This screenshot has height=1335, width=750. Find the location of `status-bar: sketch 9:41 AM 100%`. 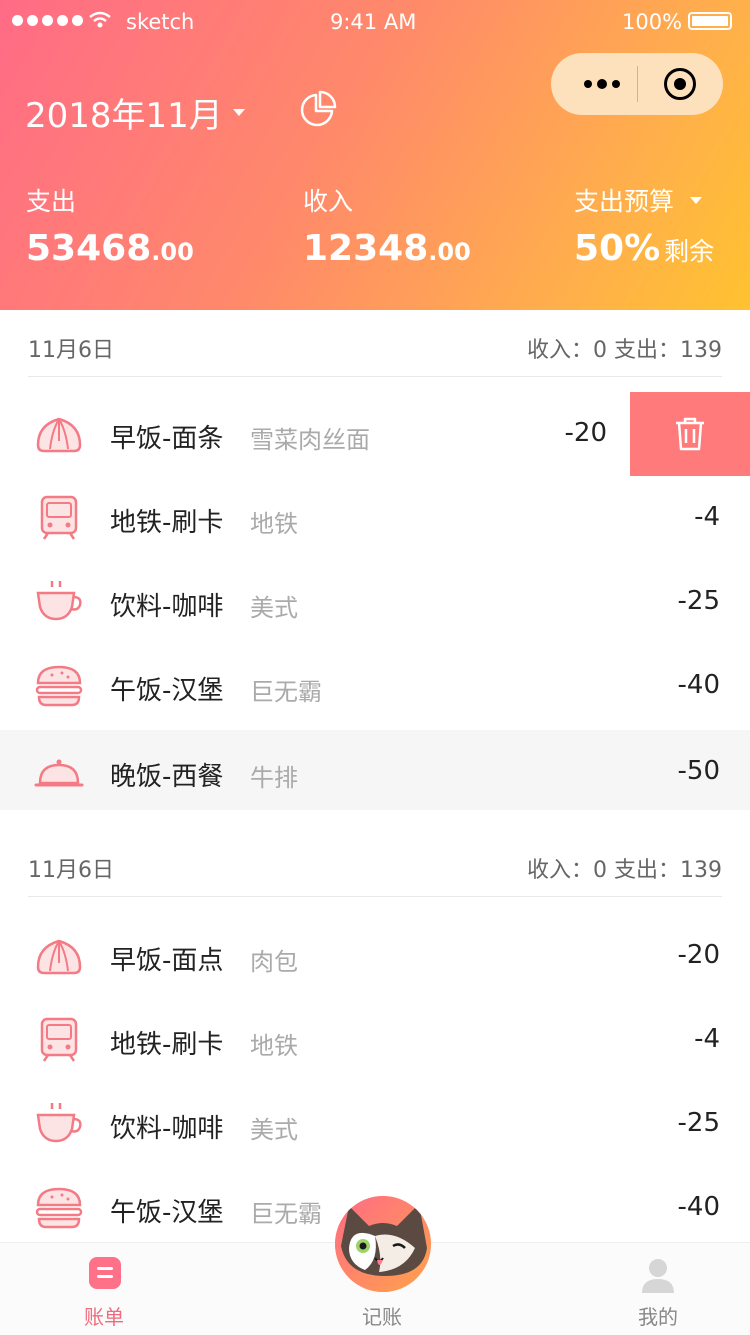

status-bar: sketch 9:41 AM 100% is located at coordinates (375, 22).